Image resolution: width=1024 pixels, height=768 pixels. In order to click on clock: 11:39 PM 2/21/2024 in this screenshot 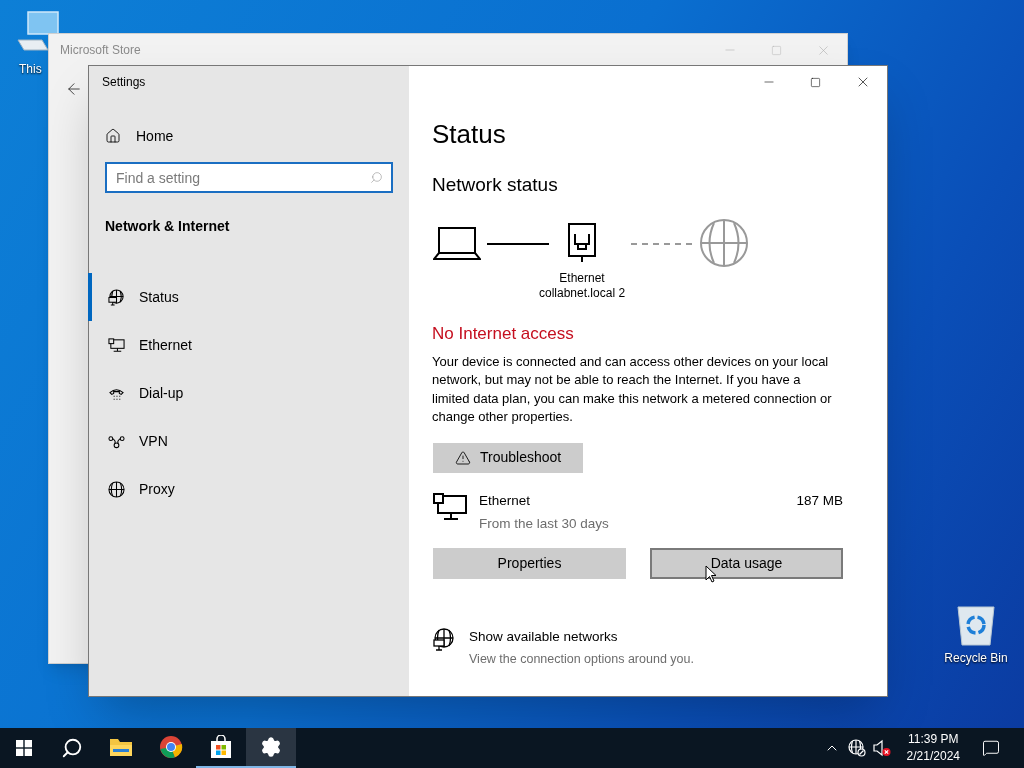, I will do `click(933, 748)`.